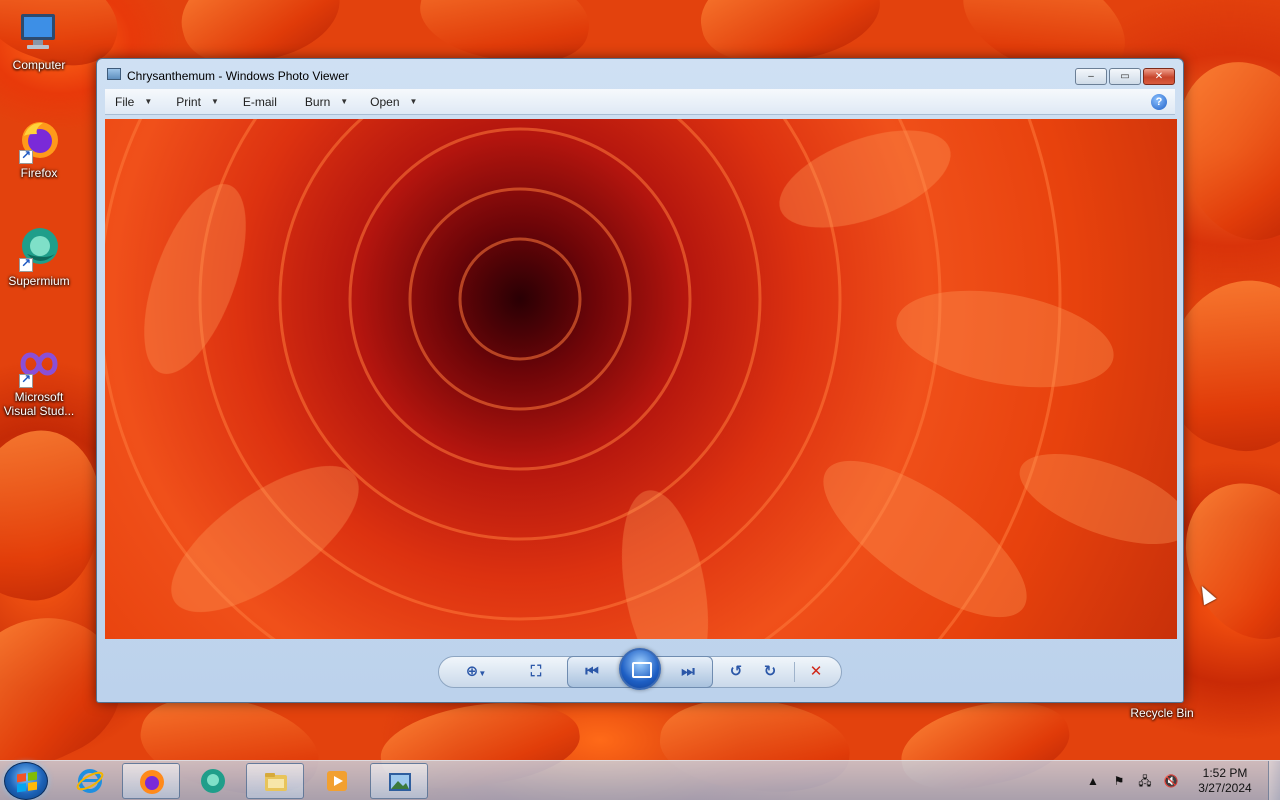  What do you see at coordinates (592, 672) in the screenshot?
I see `previous-icon: ⏮` at bounding box center [592, 672].